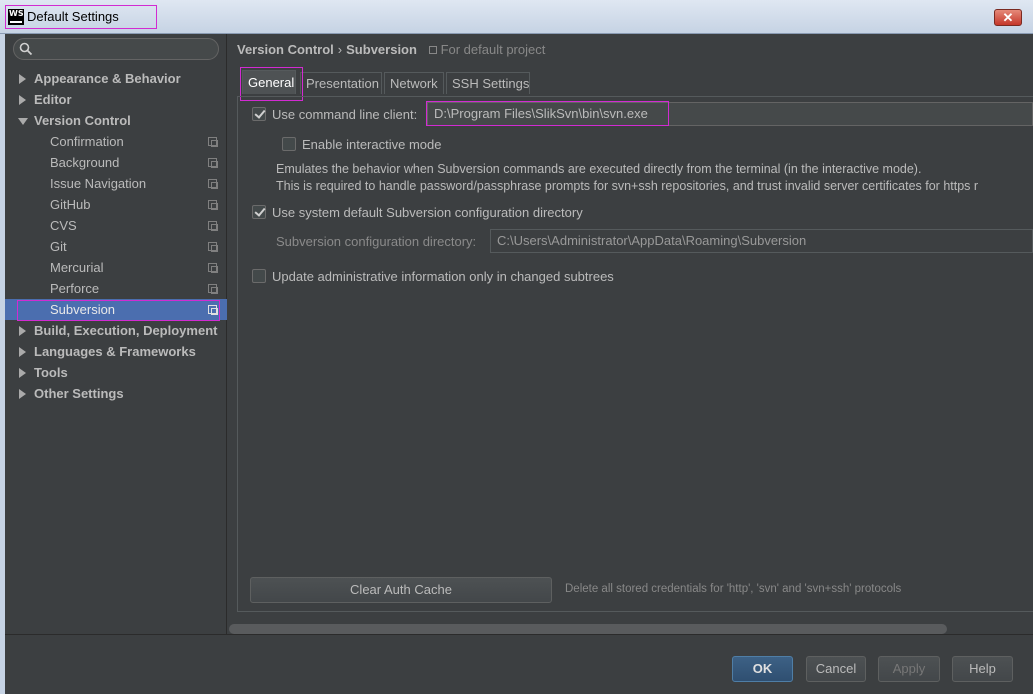  I want to click on tree-item-issue-navigation: Issue Navigation, so click(116, 183).